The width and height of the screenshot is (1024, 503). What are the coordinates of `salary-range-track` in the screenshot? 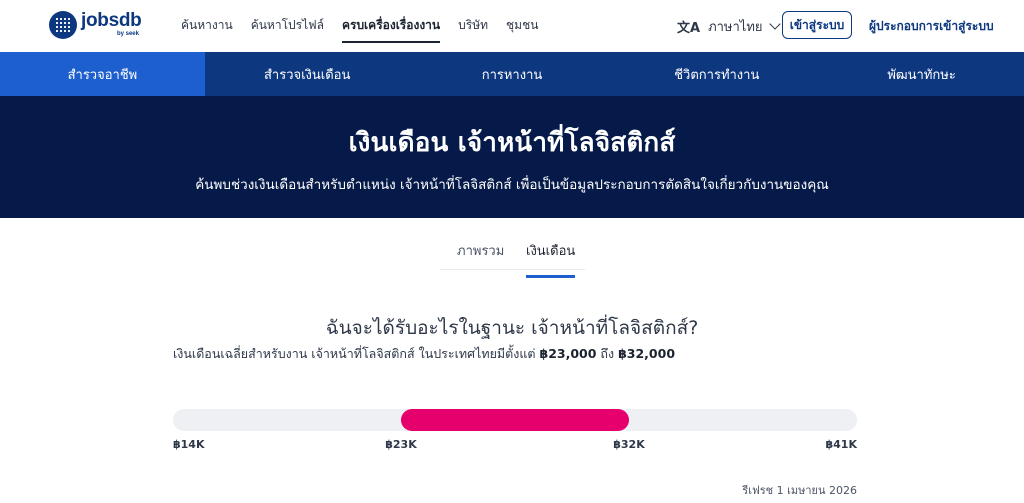 It's located at (515, 420).